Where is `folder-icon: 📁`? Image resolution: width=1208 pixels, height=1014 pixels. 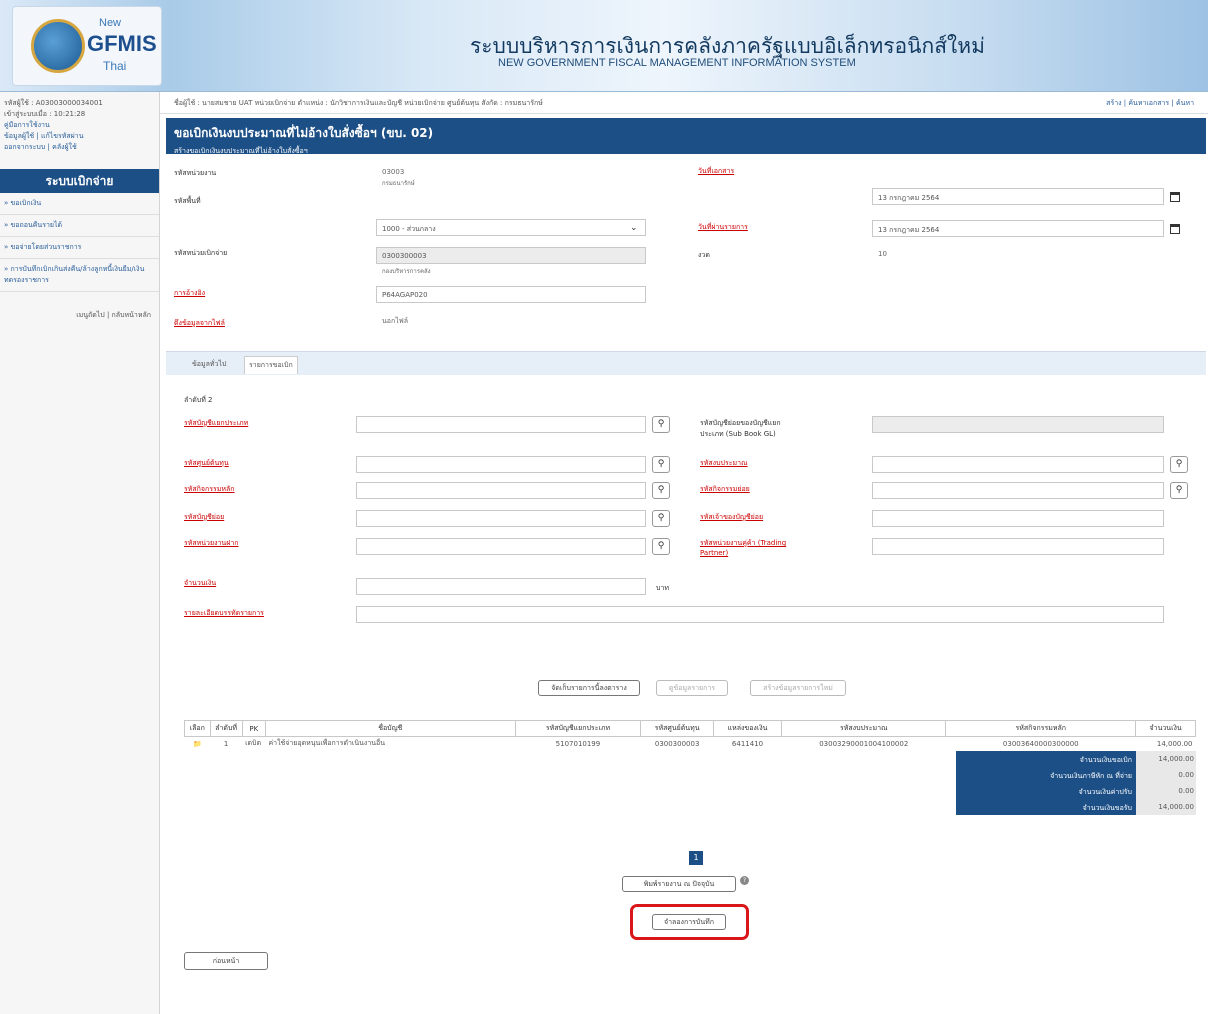
folder-icon: 📁 is located at coordinates (198, 744).